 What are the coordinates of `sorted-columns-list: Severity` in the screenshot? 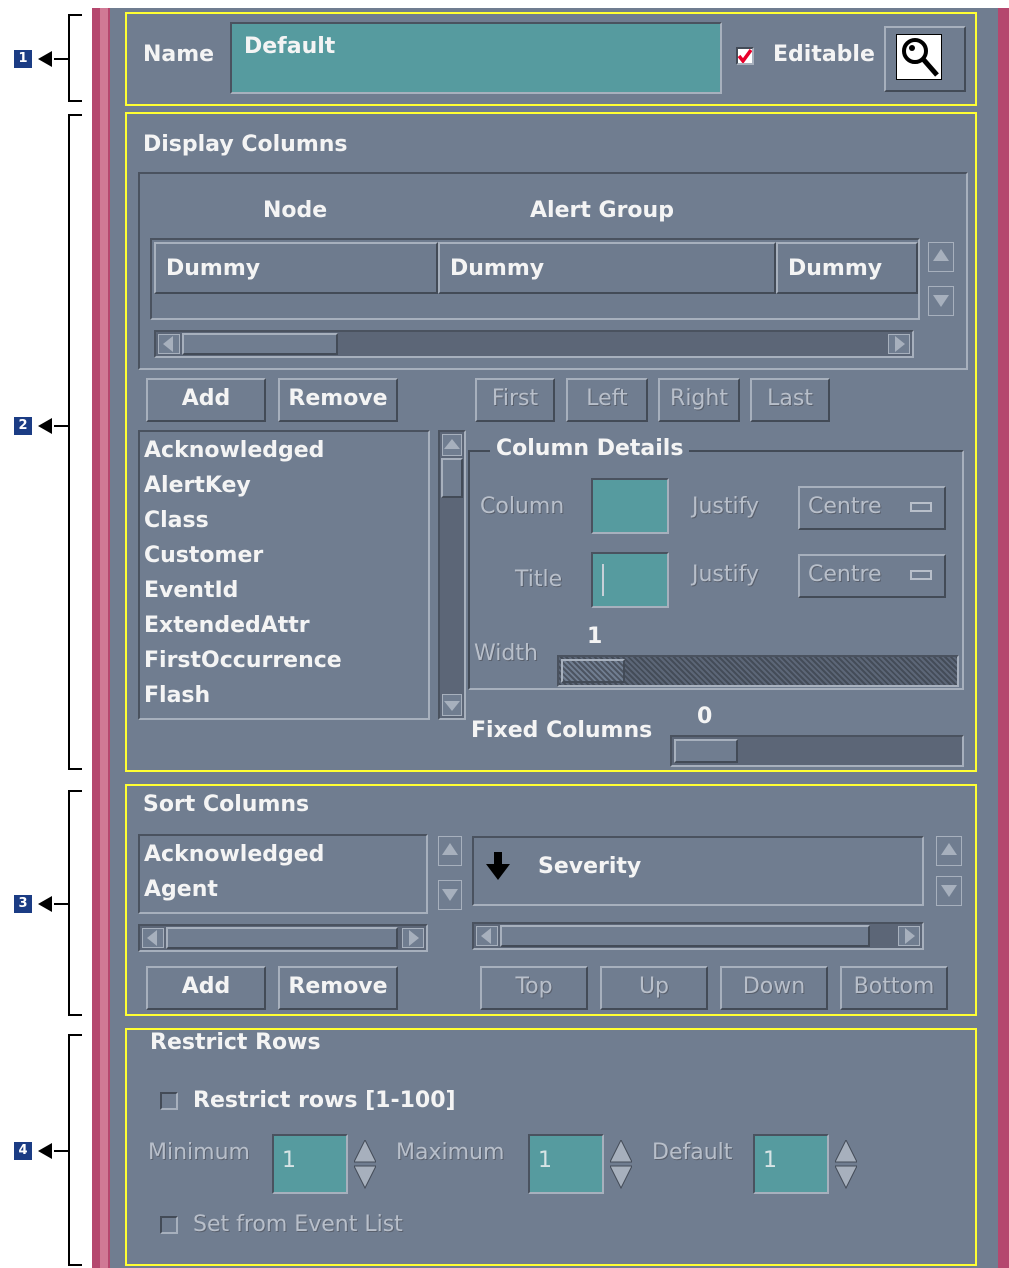 It's located at (698, 871).